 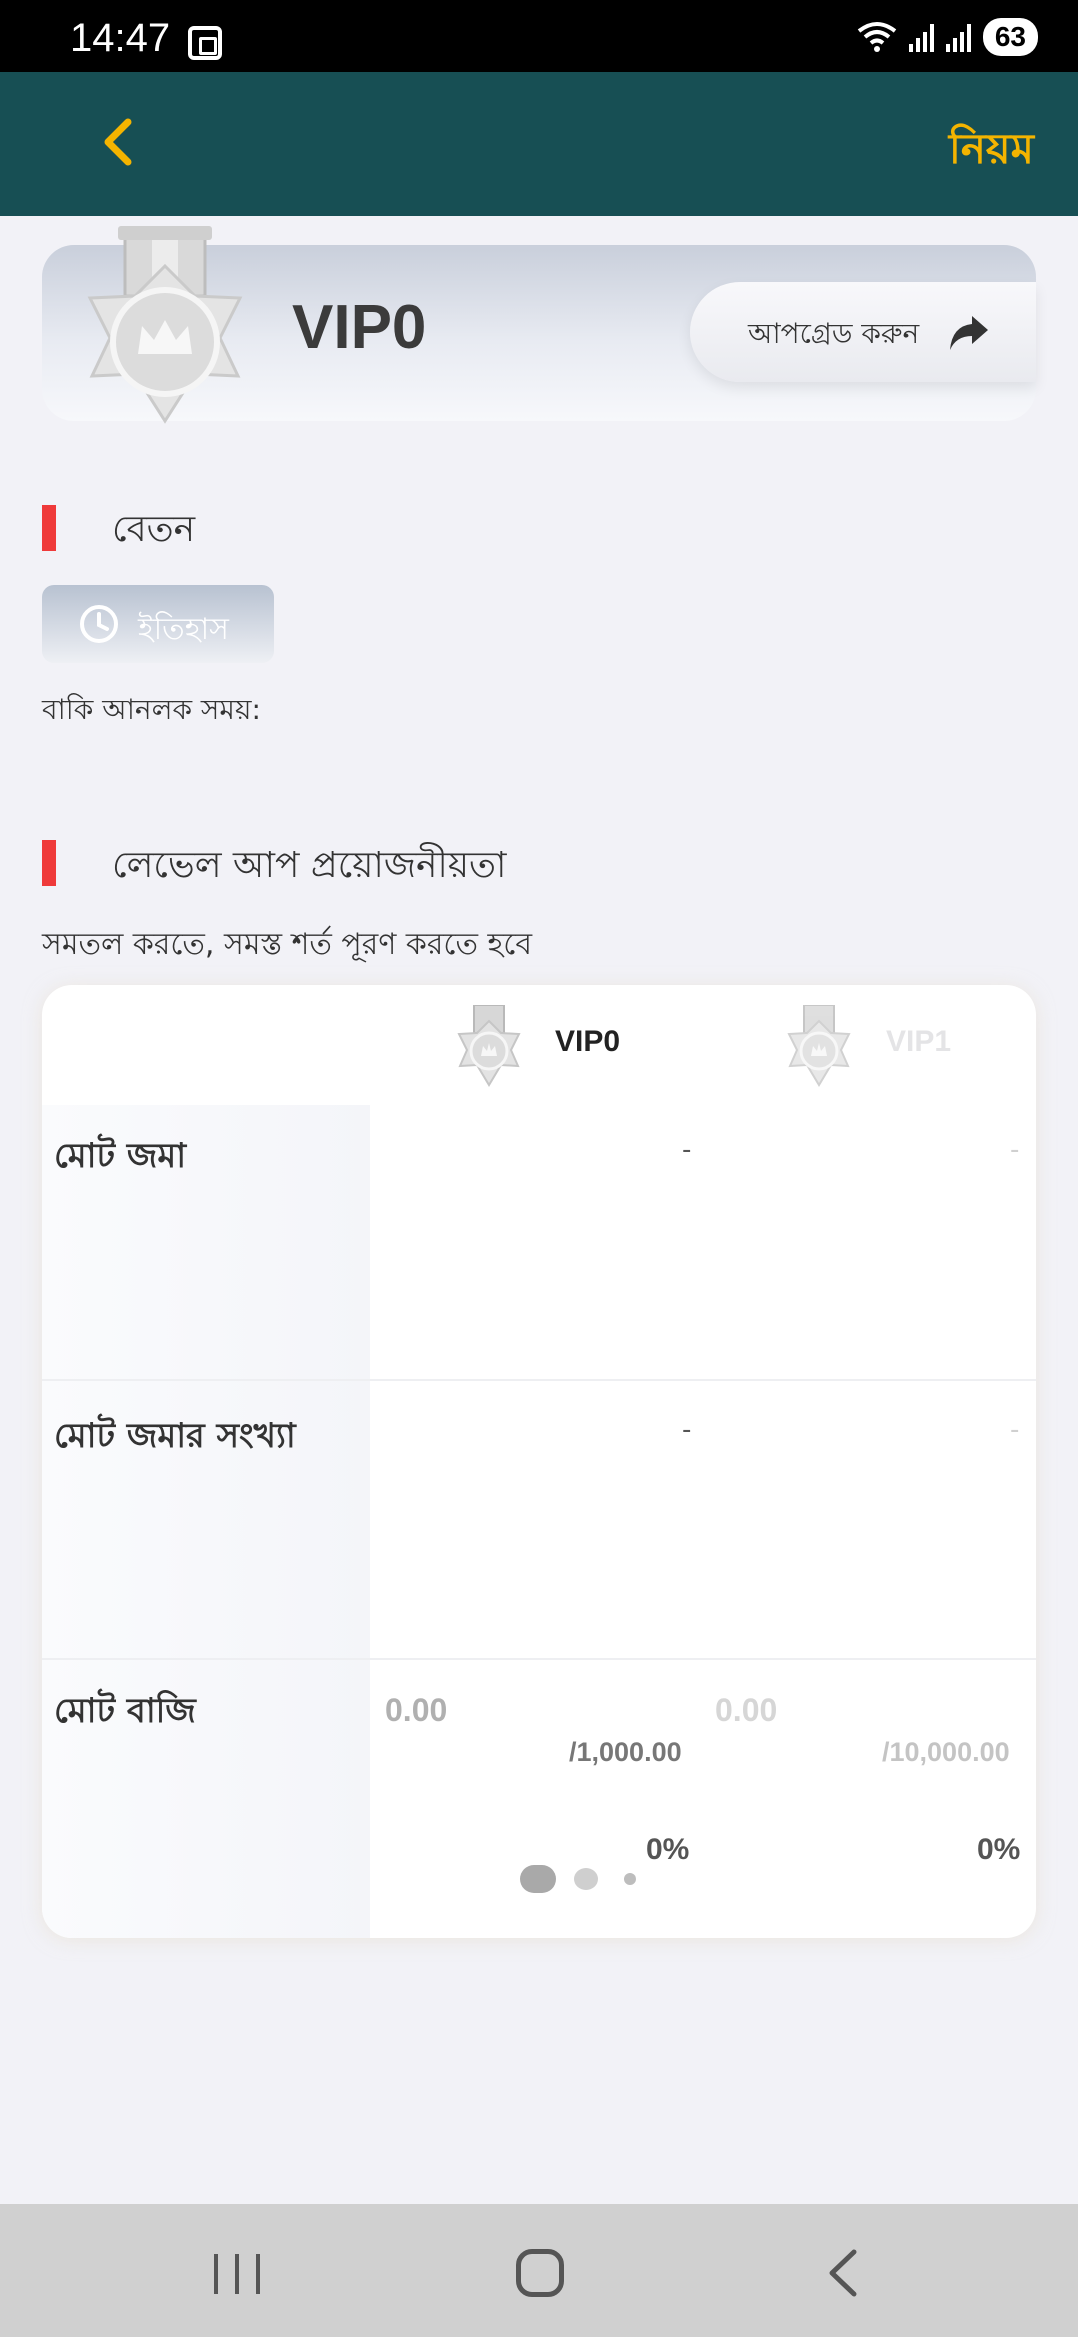 What do you see at coordinates (175, 1436) in the screenshot?
I see `row-label-deposit-count: মোট জমার সংখ্যা` at bounding box center [175, 1436].